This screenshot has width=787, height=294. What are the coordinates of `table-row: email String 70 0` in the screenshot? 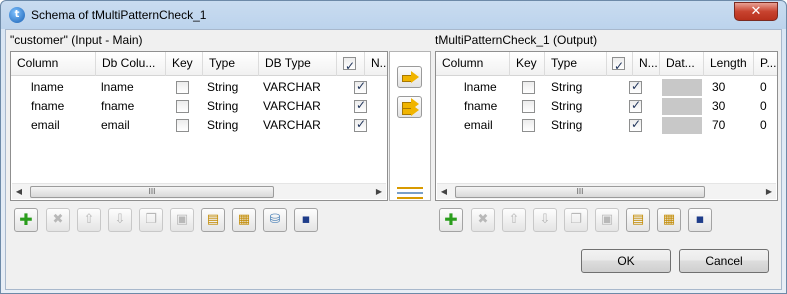 It's located at (606, 125).